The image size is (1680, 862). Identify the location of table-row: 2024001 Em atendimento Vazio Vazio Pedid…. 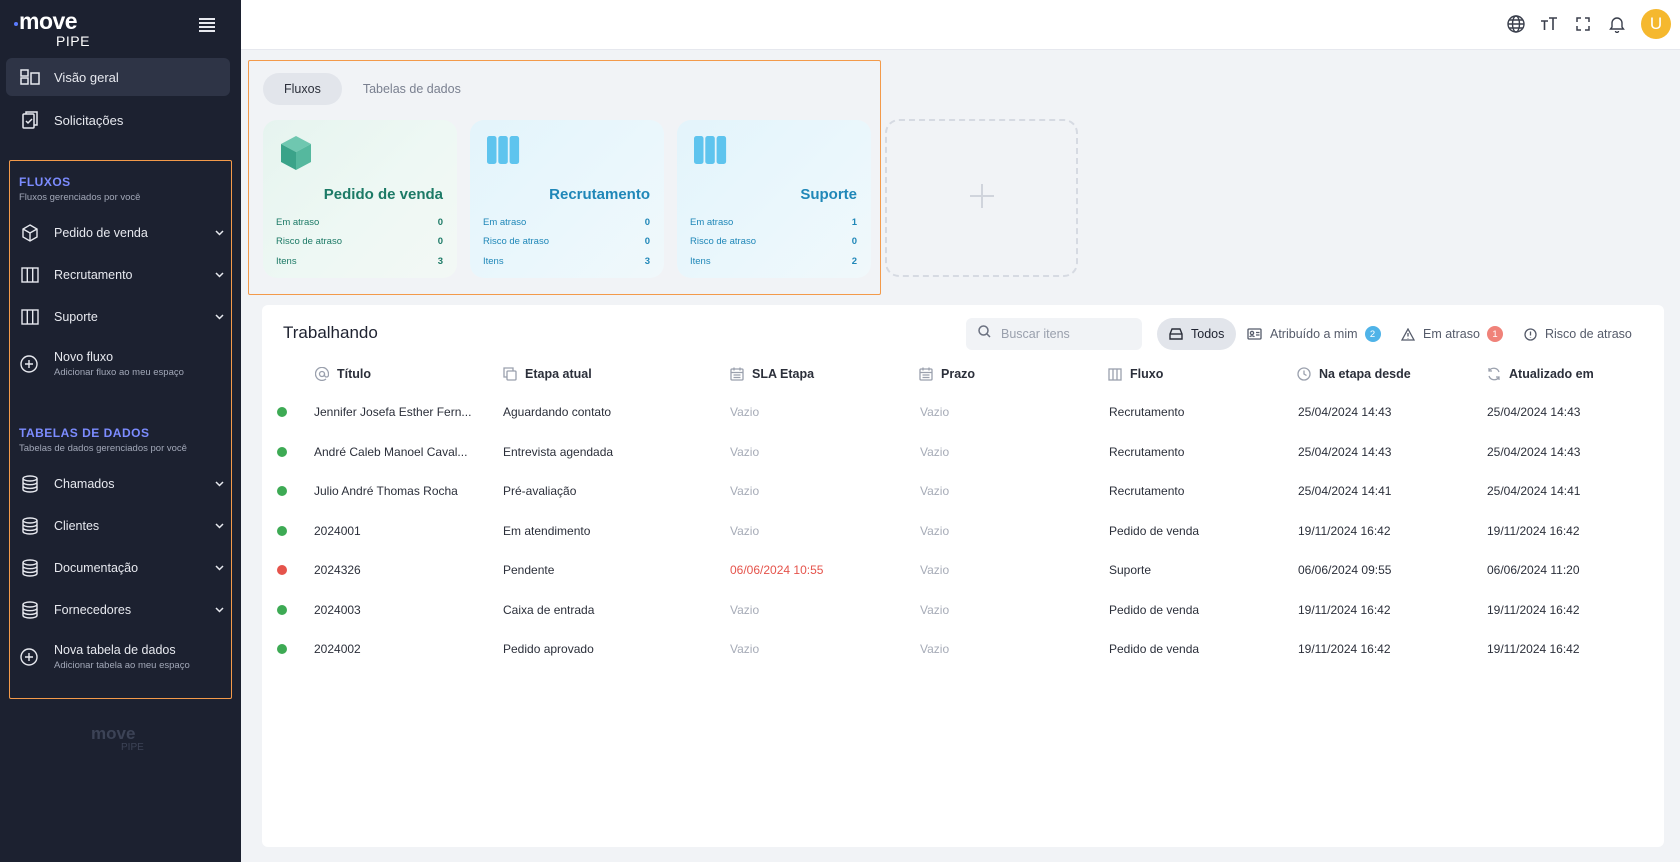
(963, 531).